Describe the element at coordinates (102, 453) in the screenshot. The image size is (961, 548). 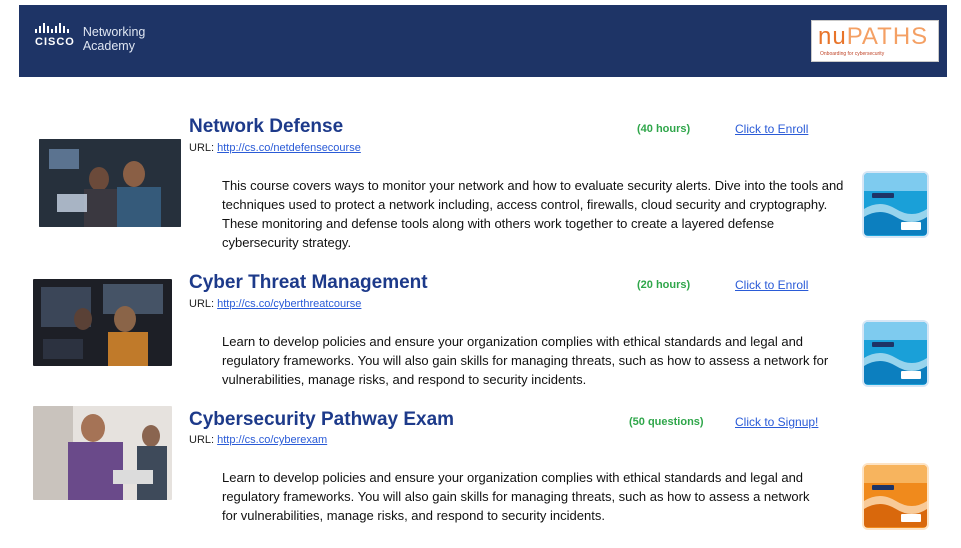
I see `course-photo-pathway-exam` at that location.